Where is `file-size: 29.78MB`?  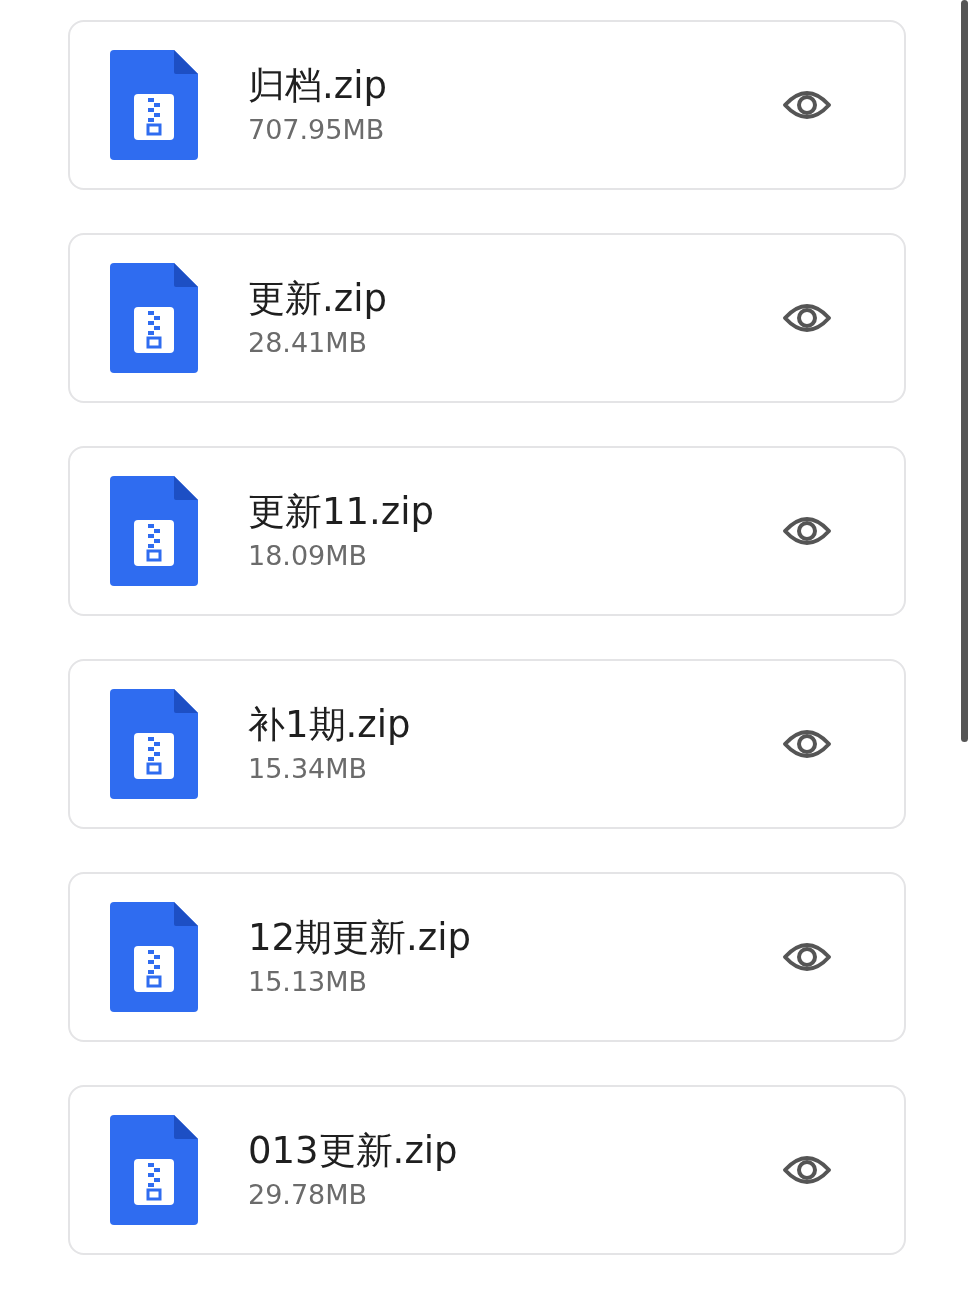
file-size: 29.78MB is located at coordinates (308, 1195).